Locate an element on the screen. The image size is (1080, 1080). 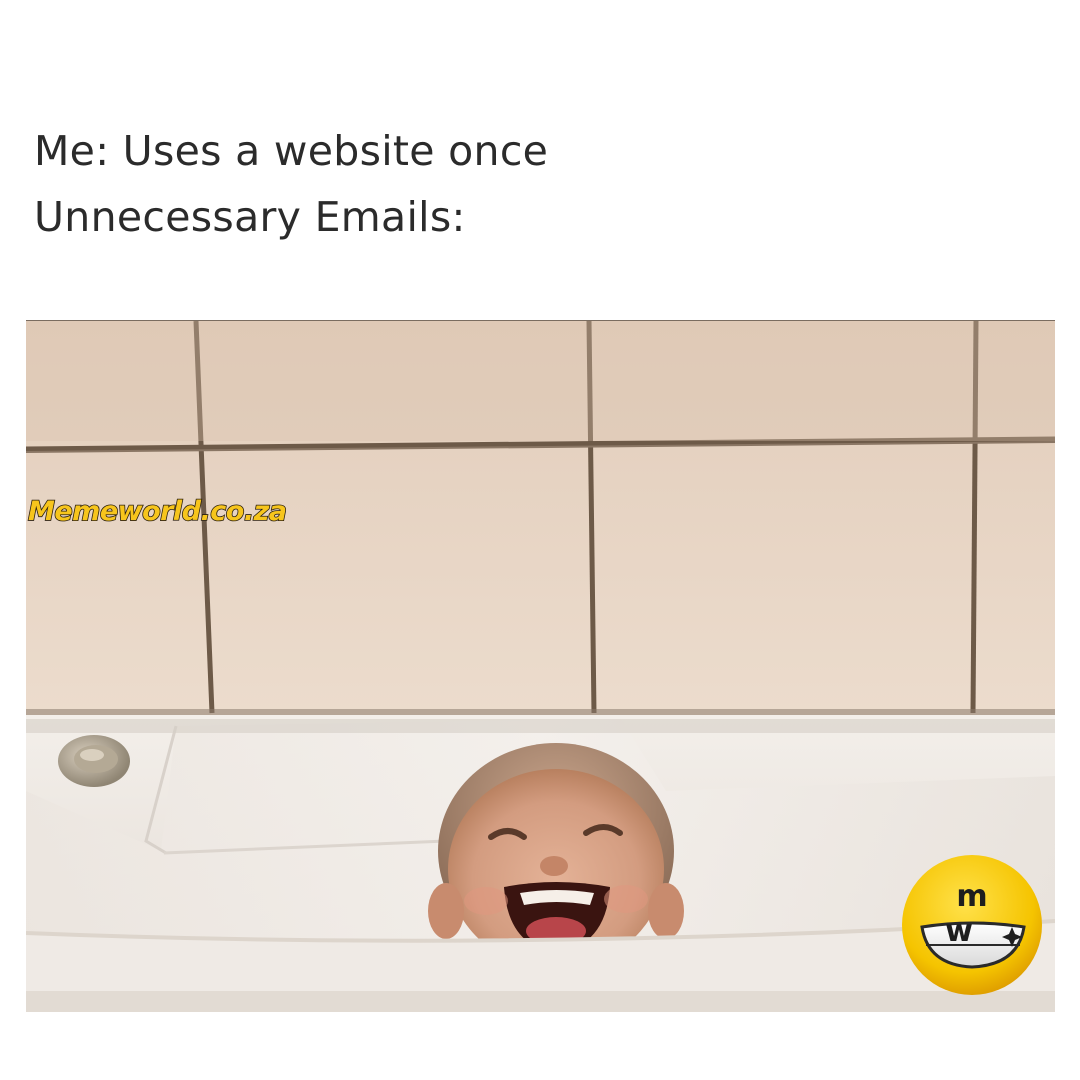
caption-line-1: Me: Uses a website once is located at coordinates (291, 151).